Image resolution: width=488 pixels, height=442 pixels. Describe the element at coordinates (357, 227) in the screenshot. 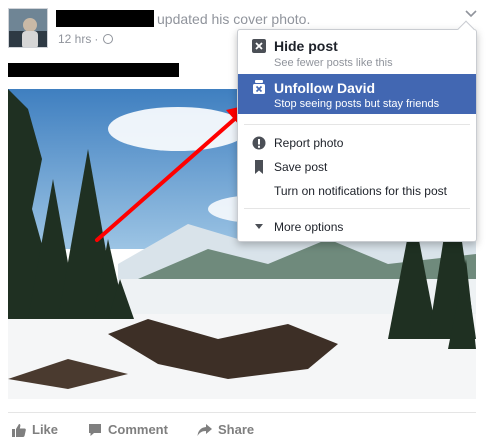

I see `menu-item-more-options: More options` at that location.